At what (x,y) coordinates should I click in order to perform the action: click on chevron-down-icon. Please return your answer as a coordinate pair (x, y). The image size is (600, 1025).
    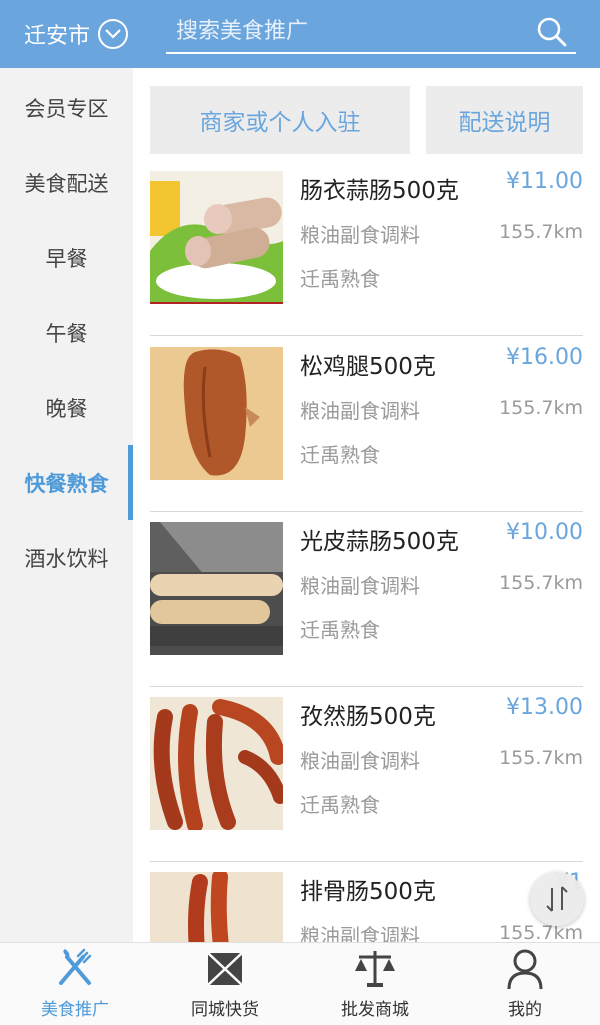
    Looking at the image, I should click on (113, 34).